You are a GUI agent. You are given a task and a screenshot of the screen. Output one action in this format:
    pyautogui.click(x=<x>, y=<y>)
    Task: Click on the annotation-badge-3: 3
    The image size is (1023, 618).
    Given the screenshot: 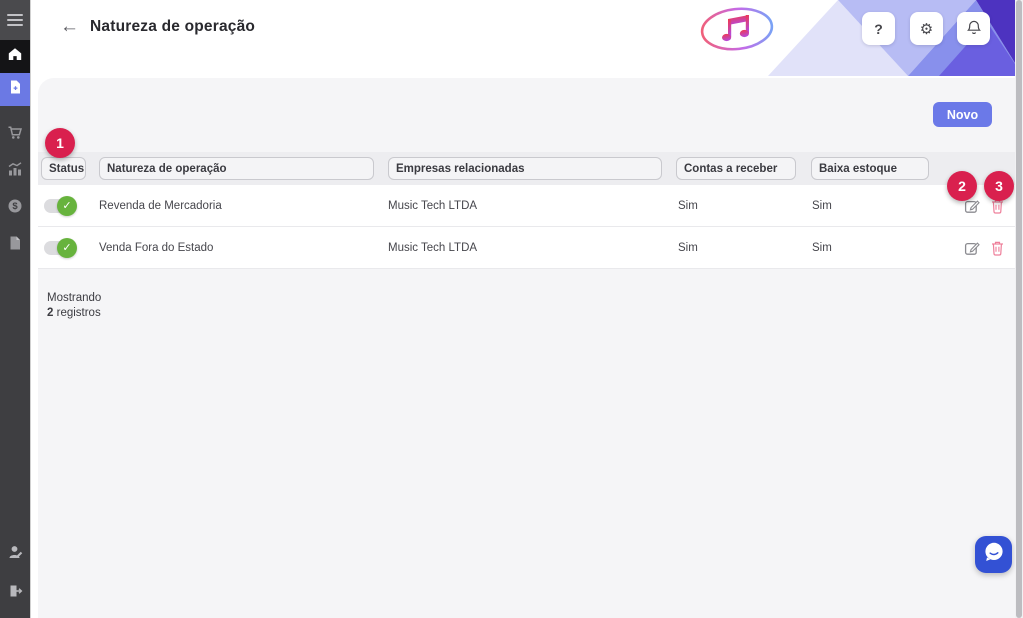 What is the action you would take?
    pyautogui.click(x=999, y=186)
    